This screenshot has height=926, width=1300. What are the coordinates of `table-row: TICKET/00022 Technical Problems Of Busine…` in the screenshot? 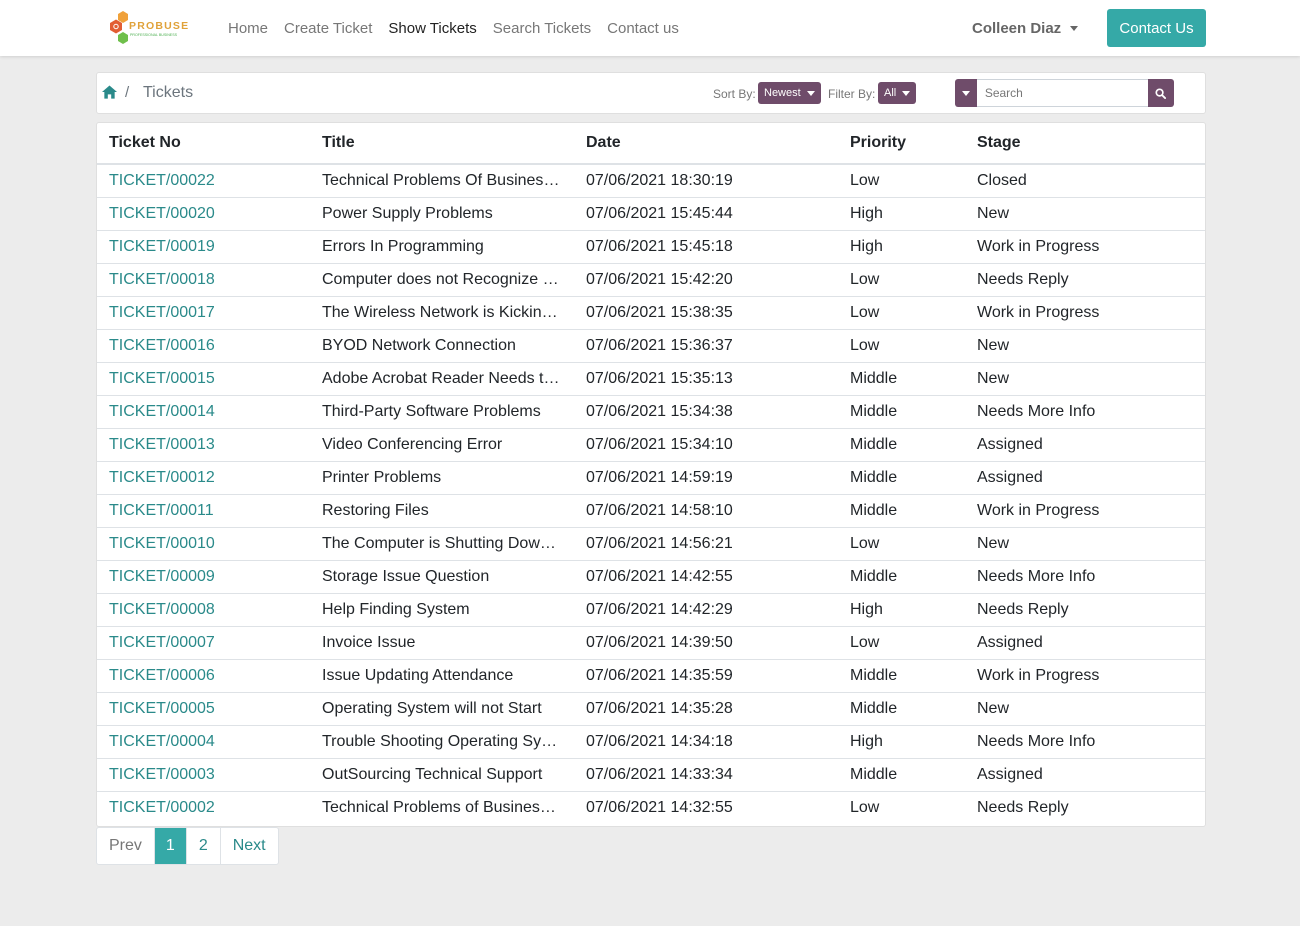 It's located at (651, 181).